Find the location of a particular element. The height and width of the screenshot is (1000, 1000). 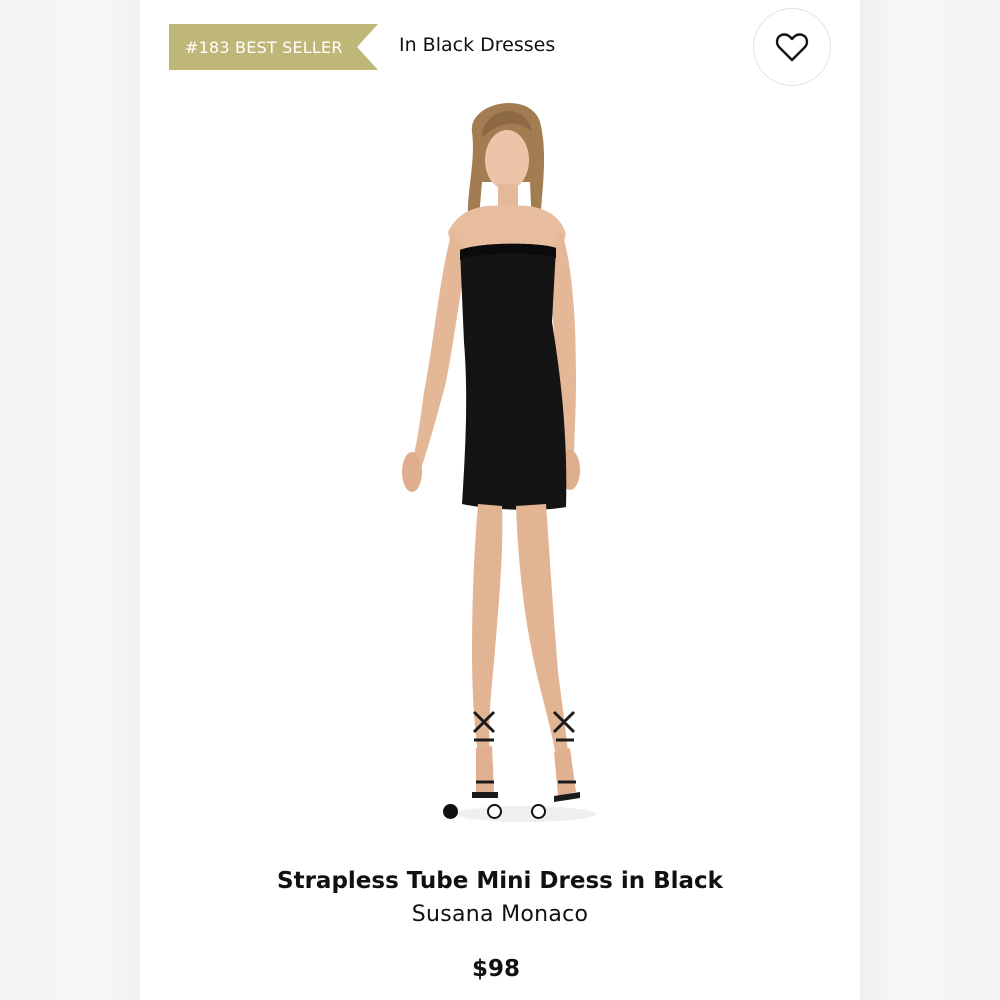

background-right is located at coordinates (930, 500).